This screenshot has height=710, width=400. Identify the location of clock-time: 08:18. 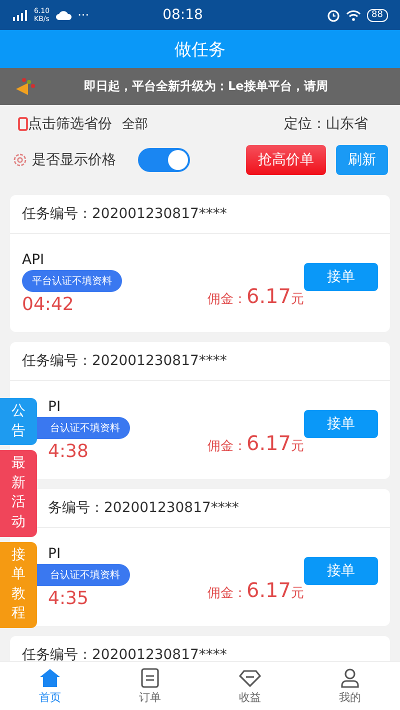
(183, 15).